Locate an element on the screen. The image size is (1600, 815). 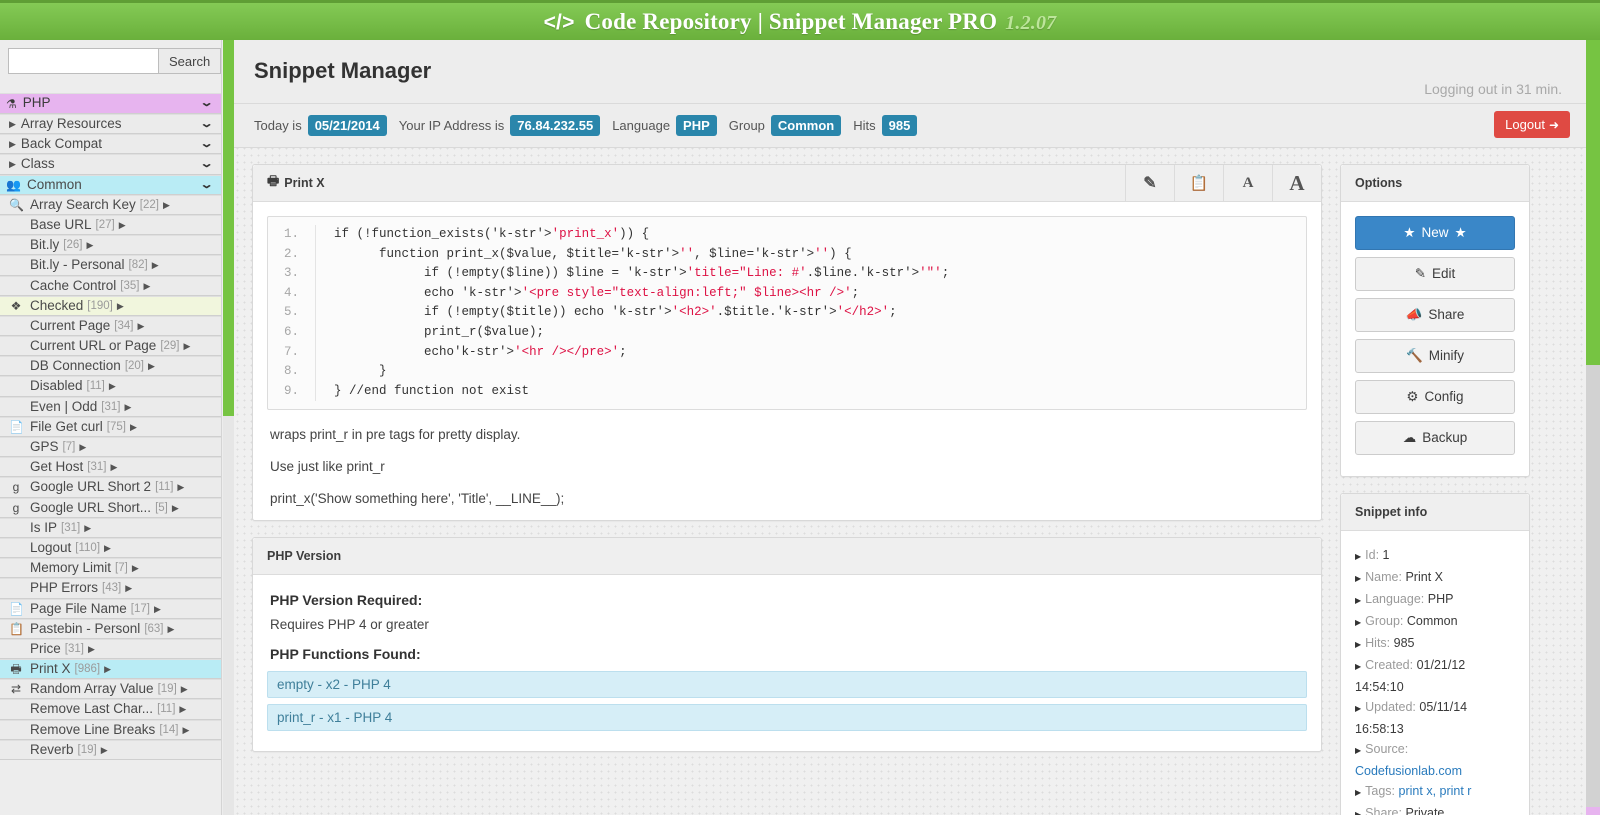
sidebar-snippet-disabled: Disabled [11] ▶ is located at coordinates (110, 386).